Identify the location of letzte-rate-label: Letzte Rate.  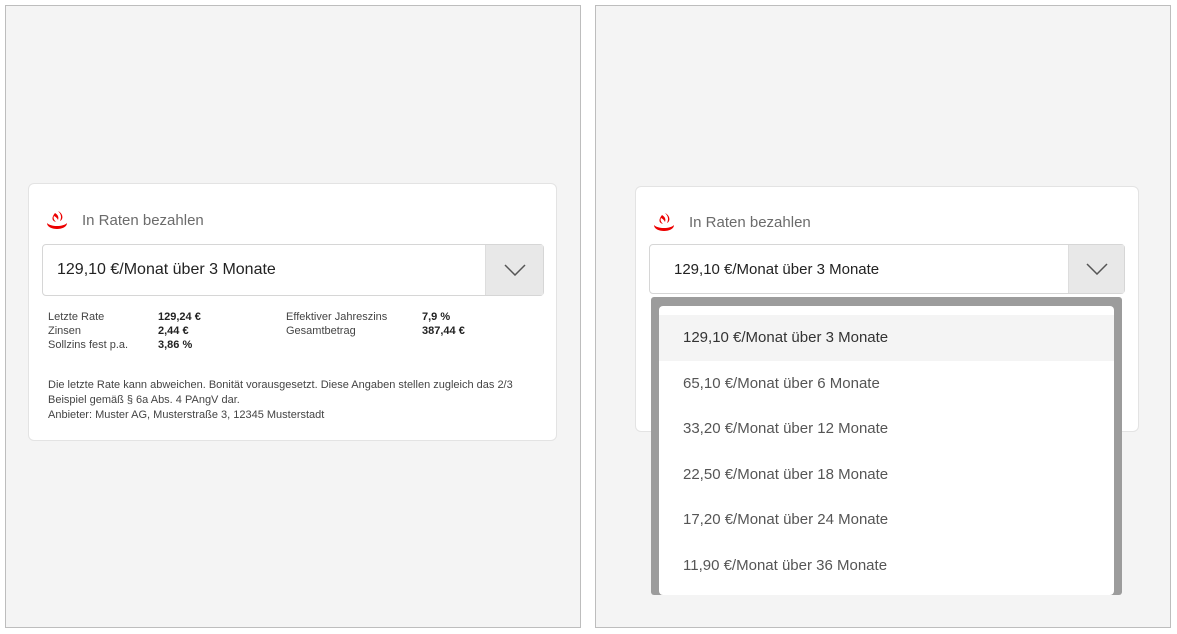
(76, 317).